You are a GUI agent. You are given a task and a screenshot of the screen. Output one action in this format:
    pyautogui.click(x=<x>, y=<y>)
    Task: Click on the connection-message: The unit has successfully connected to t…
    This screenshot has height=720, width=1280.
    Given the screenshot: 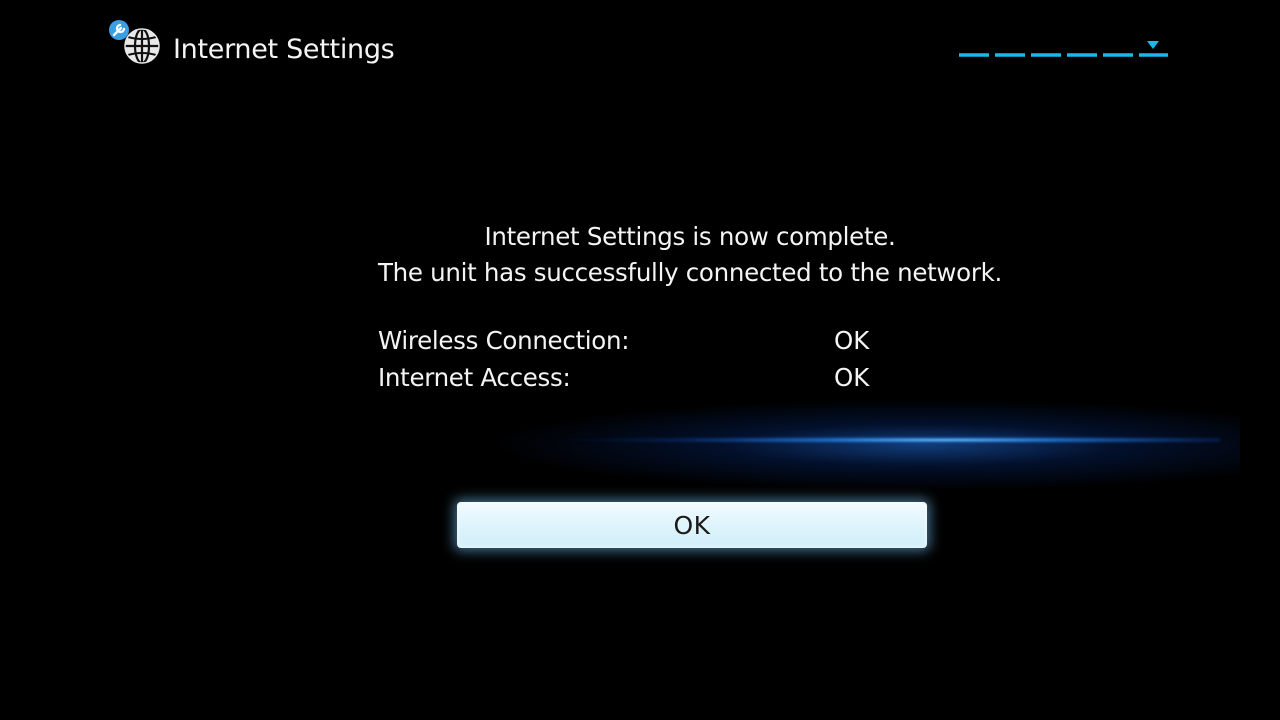 What is the action you would take?
    pyautogui.click(x=690, y=272)
    